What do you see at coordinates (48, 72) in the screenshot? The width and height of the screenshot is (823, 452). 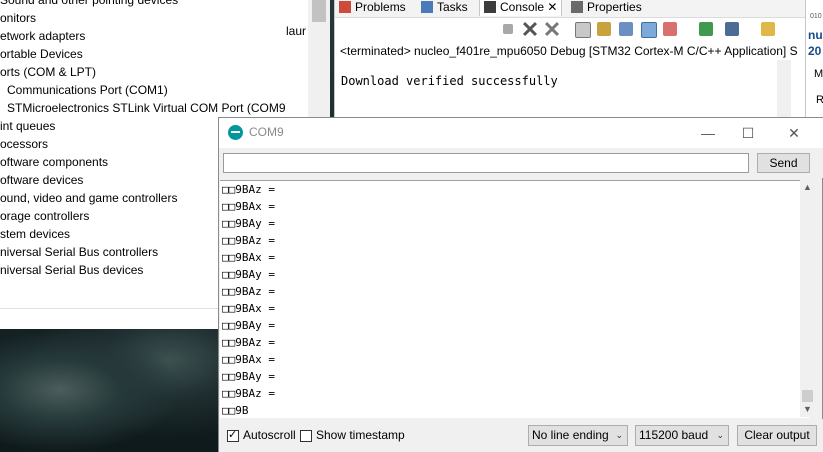 I see `device-tree-category: orts (COM & LPT)` at bounding box center [48, 72].